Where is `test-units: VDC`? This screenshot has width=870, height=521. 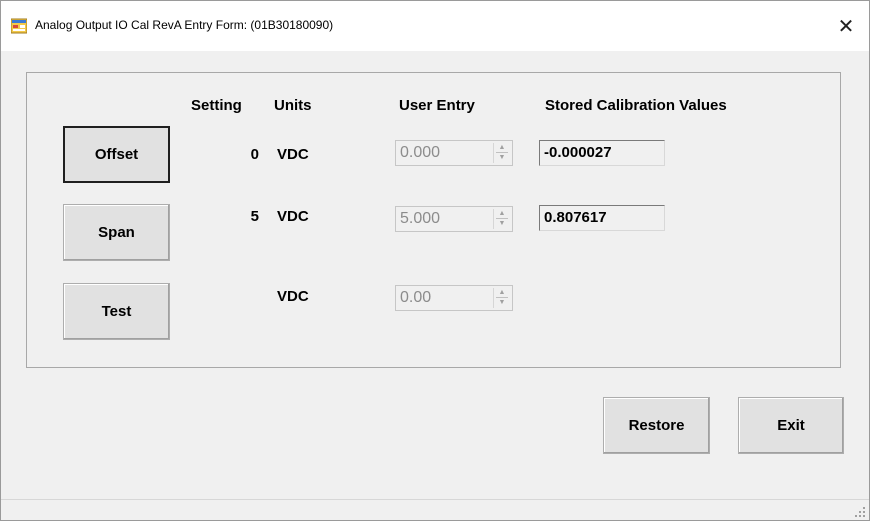 test-units: VDC is located at coordinates (293, 296).